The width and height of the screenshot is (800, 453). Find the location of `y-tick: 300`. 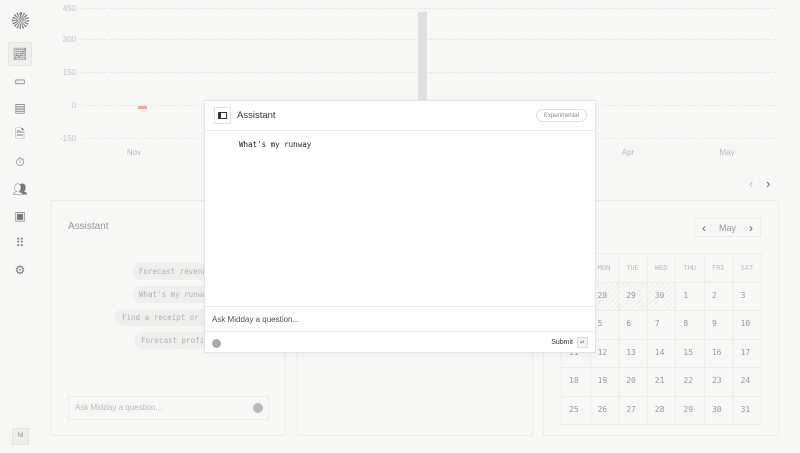

y-tick: 300 is located at coordinates (69, 39).